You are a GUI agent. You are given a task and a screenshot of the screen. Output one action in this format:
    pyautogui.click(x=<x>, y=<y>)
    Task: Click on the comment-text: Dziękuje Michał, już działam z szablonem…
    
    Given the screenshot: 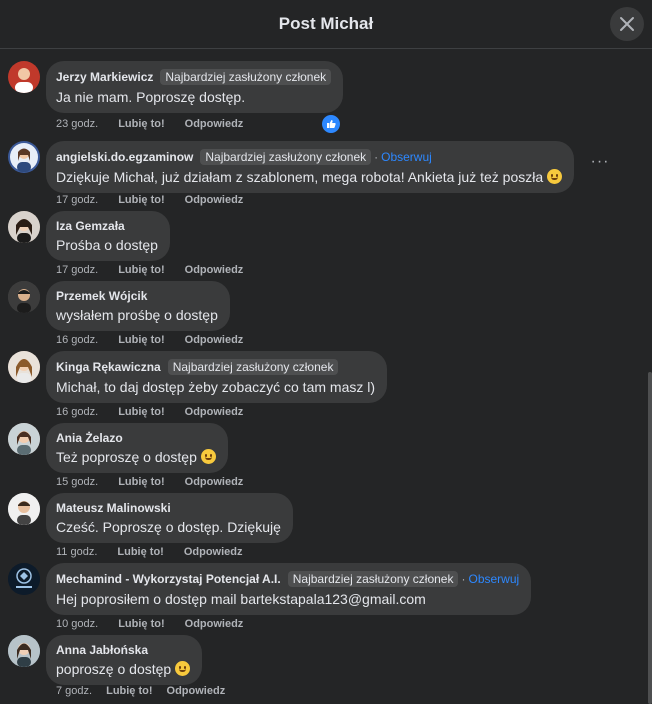 What is the action you would take?
    pyautogui.click(x=309, y=177)
    